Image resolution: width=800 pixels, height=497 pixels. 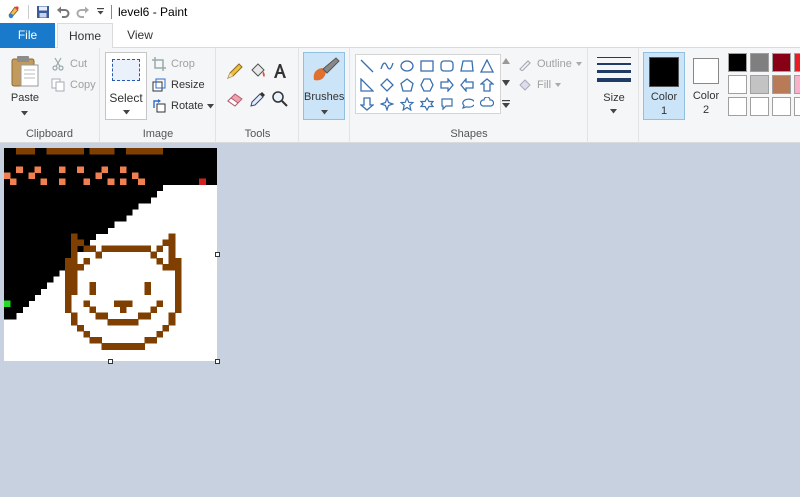 What do you see at coordinates (367, 66) in the screenshot?
I see `line-shape-icon` at bounding box center [367, 66].